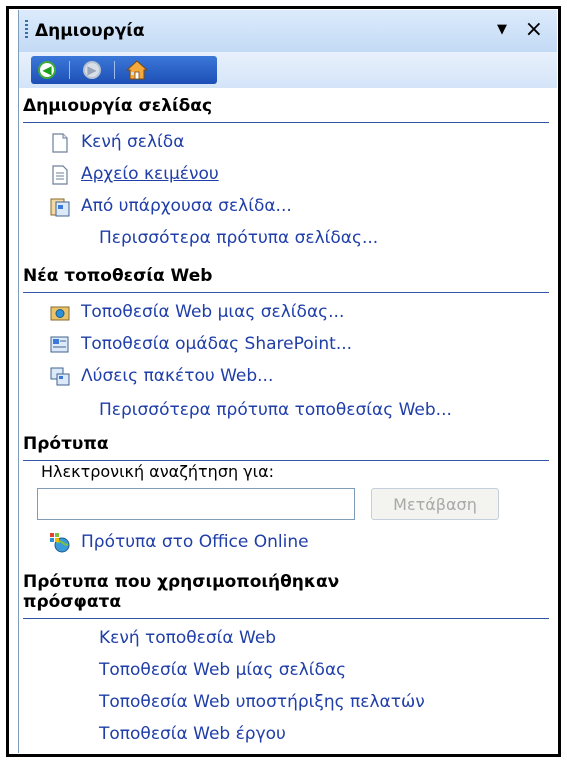 The height and width of the screenshot is (763, 567). I want to click on go-button: Μετάβαση, so click(435, 504).